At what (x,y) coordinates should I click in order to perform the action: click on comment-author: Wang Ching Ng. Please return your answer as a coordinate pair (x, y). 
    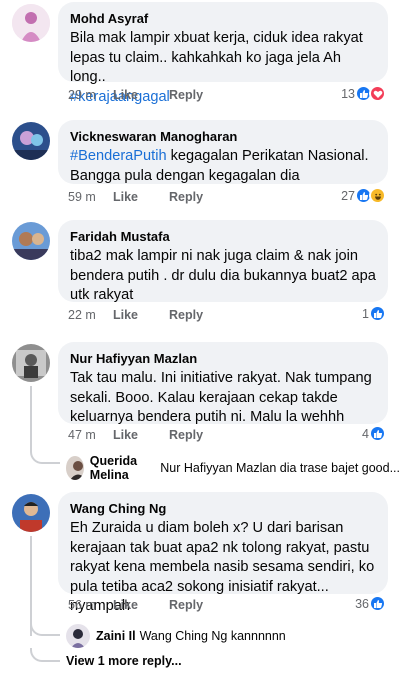
    Looking at the image, I should click on (223, 508).